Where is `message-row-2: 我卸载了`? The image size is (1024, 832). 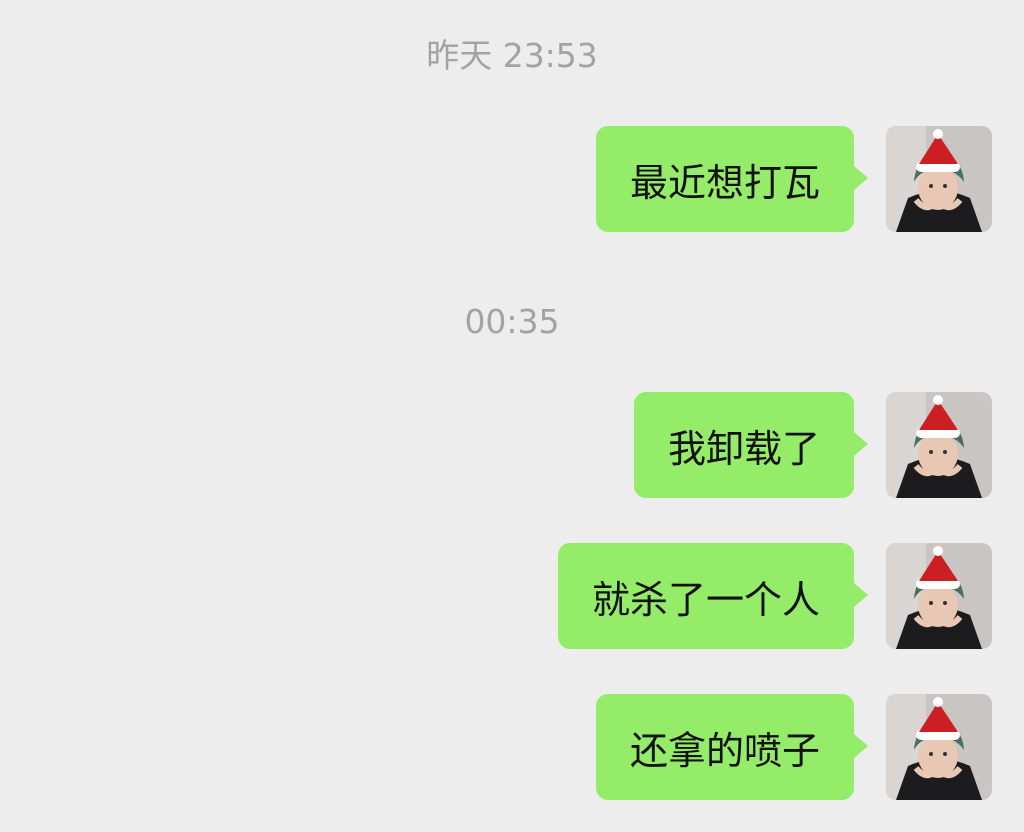
message-row-2: 我卸载了 is located at coordinates (812, 445).